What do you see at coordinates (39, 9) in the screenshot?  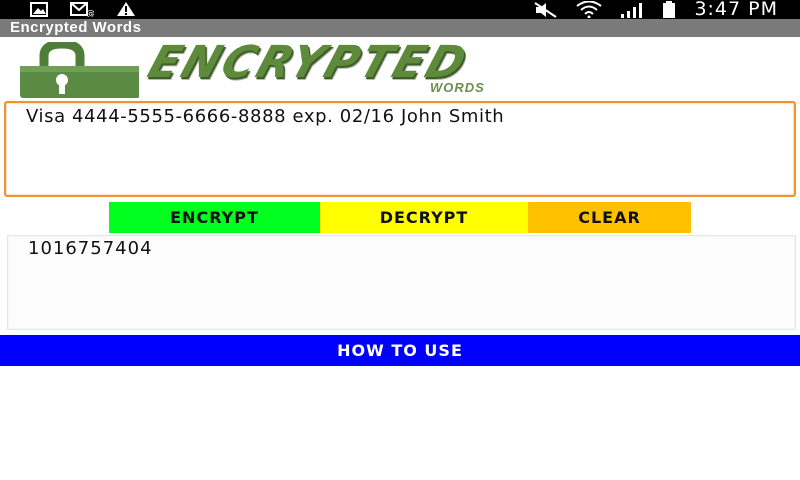 I see `gallery-icon` at bounding box center [39, 9].